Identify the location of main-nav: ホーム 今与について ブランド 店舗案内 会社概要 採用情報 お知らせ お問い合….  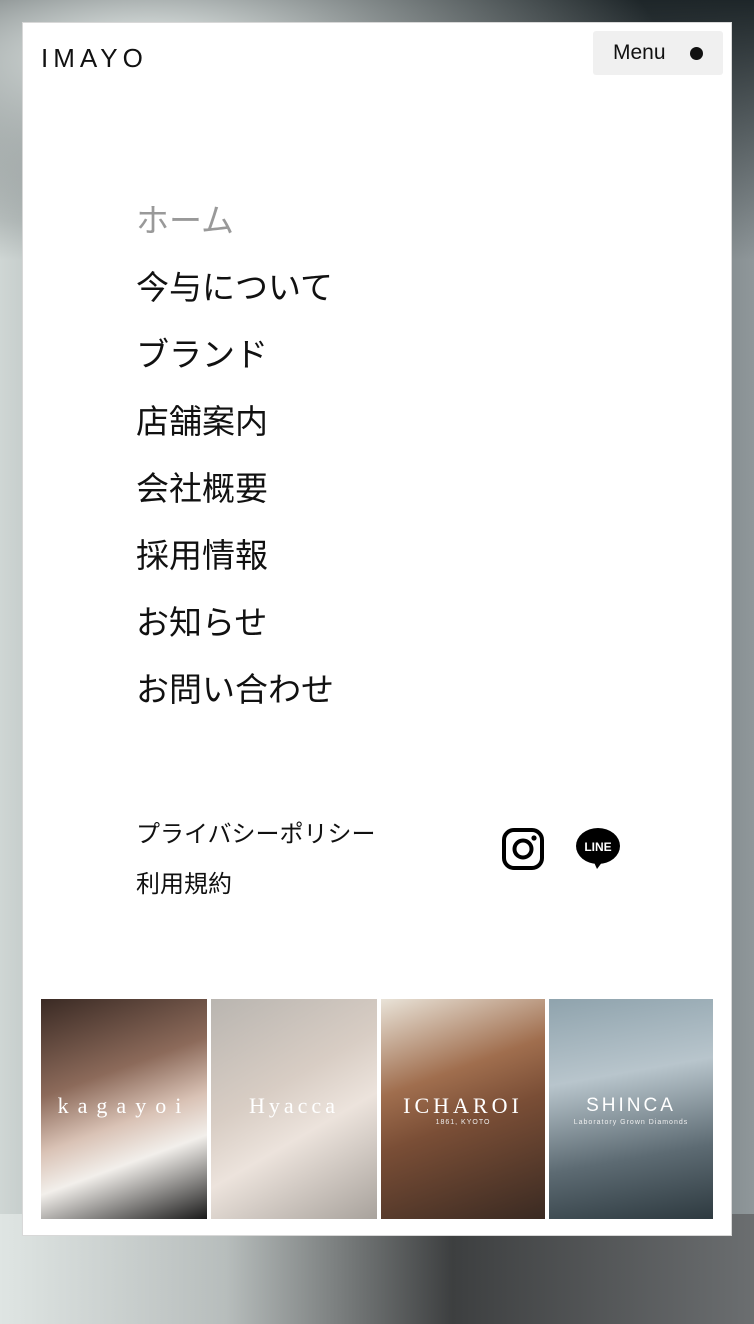
(235, 457).